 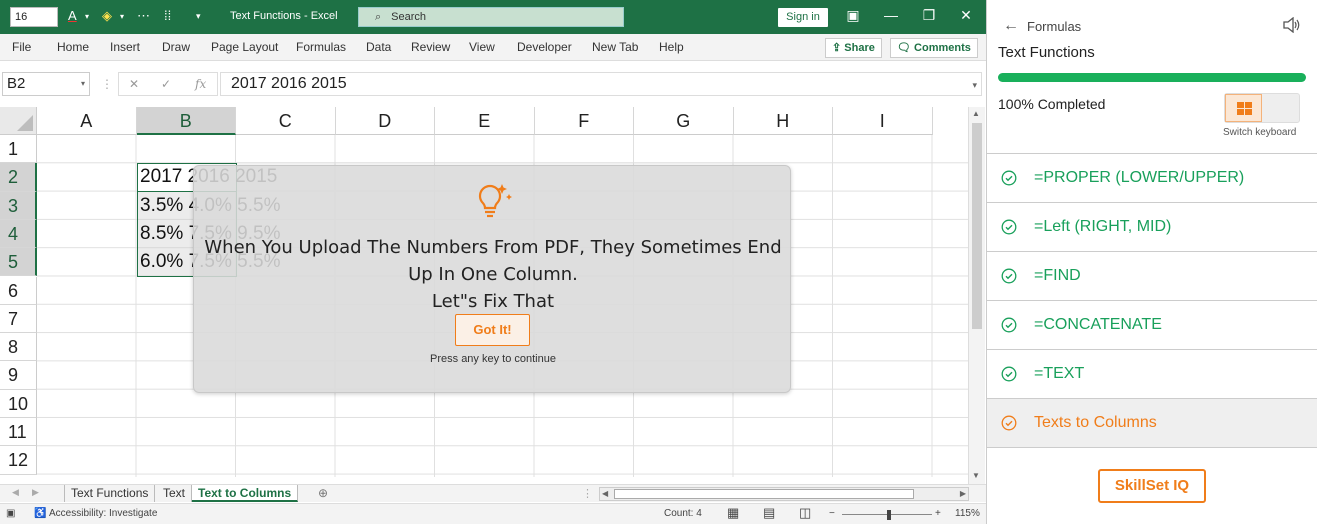 I want to click on lesson-item: =FIND, so click(x=1152, y=276).